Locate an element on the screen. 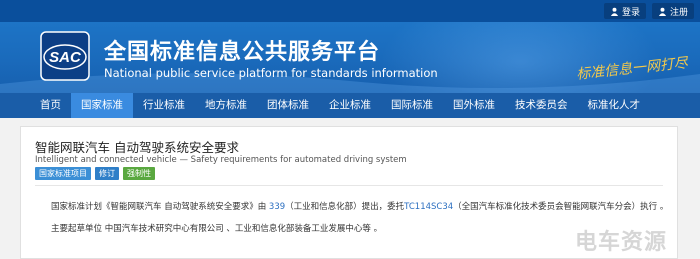 The image size is (700, 259). register-button: 注册 is located at coordinates (672, 11).